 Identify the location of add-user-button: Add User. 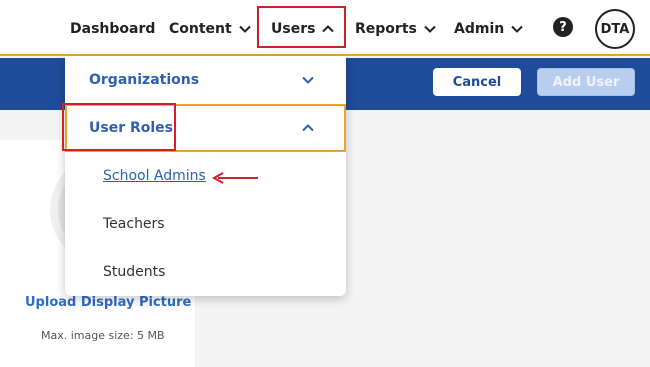
(586, 82).